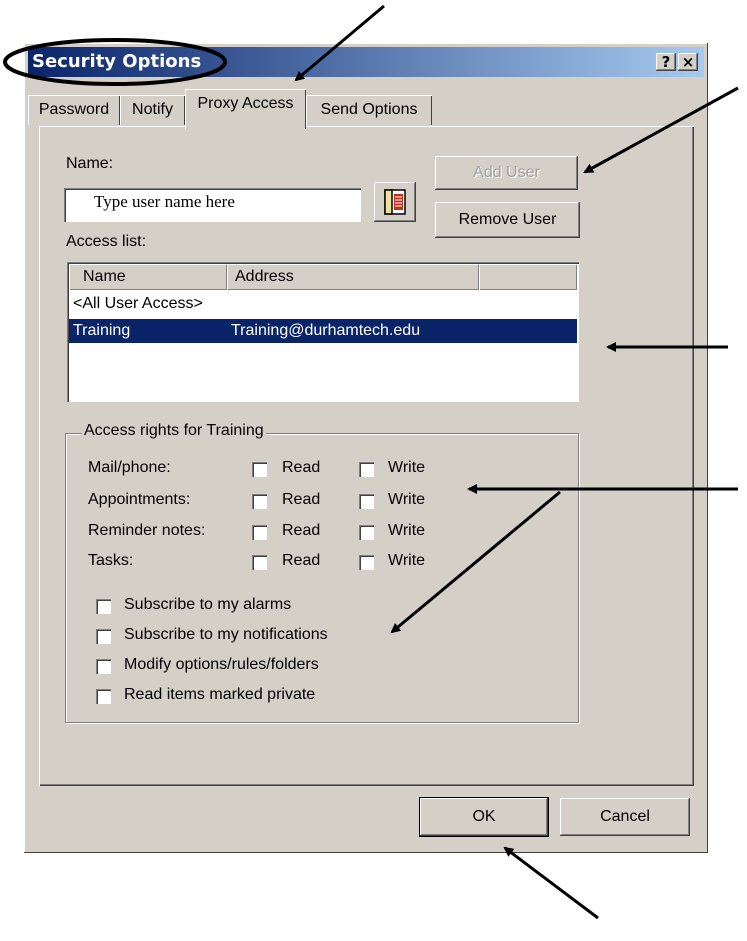 The width and height of the screenshot is (747, 941). I want to click on subscribe-alarms-checkbox, so click(103, 606).